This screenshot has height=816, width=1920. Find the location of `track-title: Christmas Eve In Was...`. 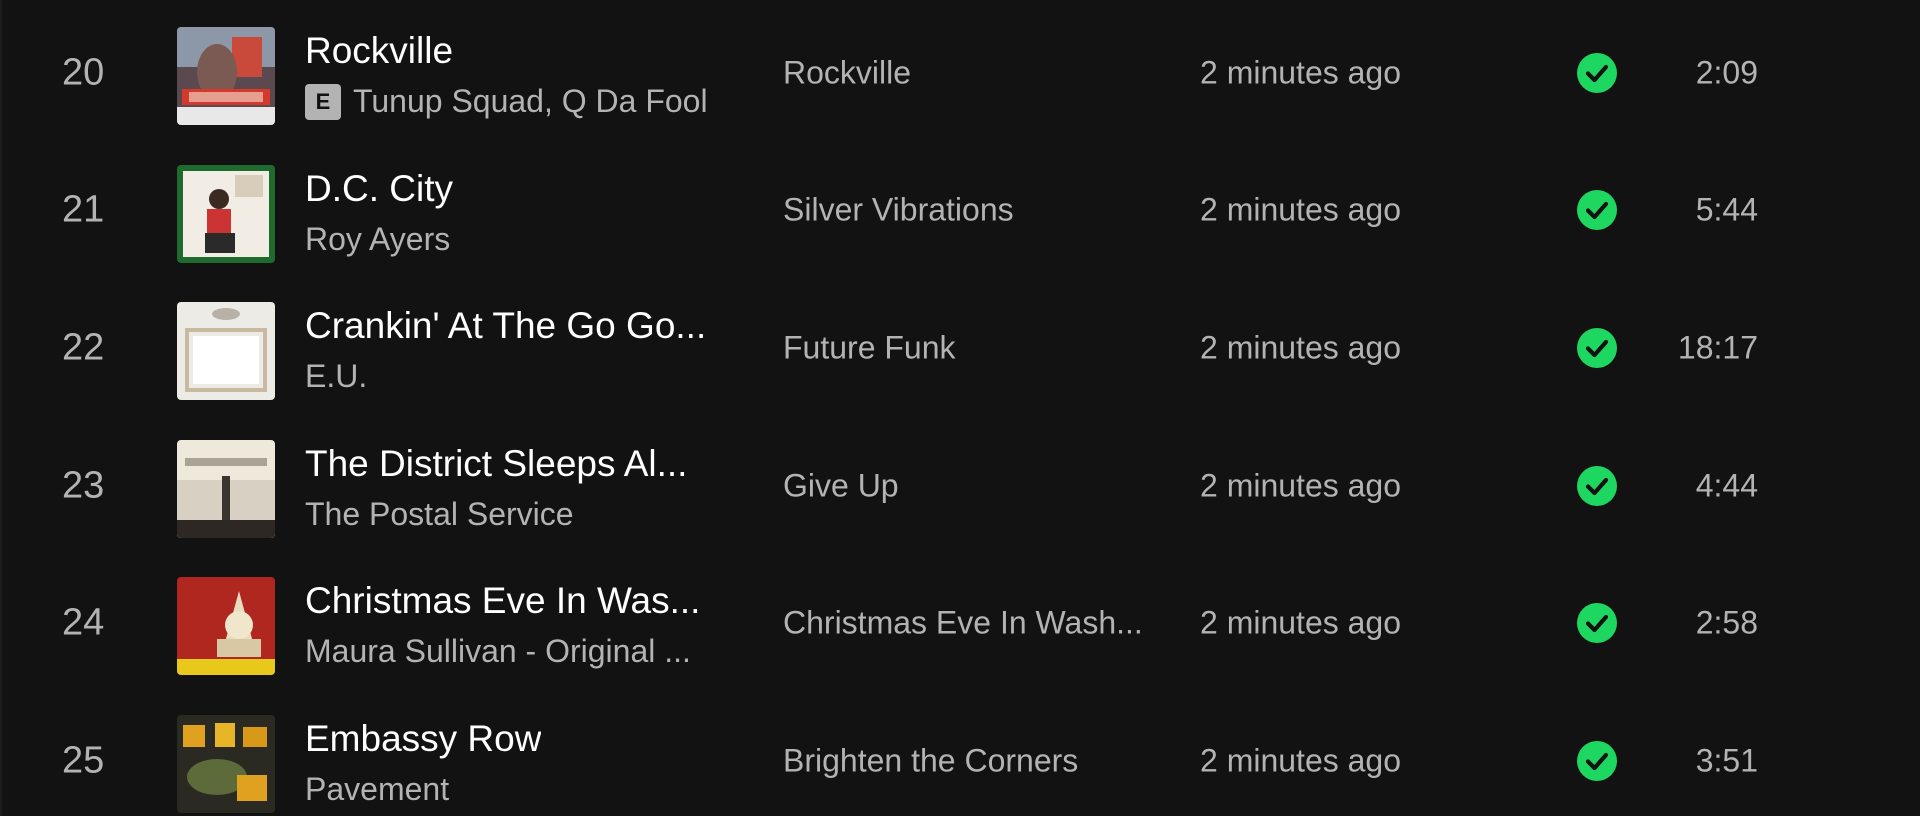

track-title: Christmas Eve In Was... is located at coordinates (502, 601).